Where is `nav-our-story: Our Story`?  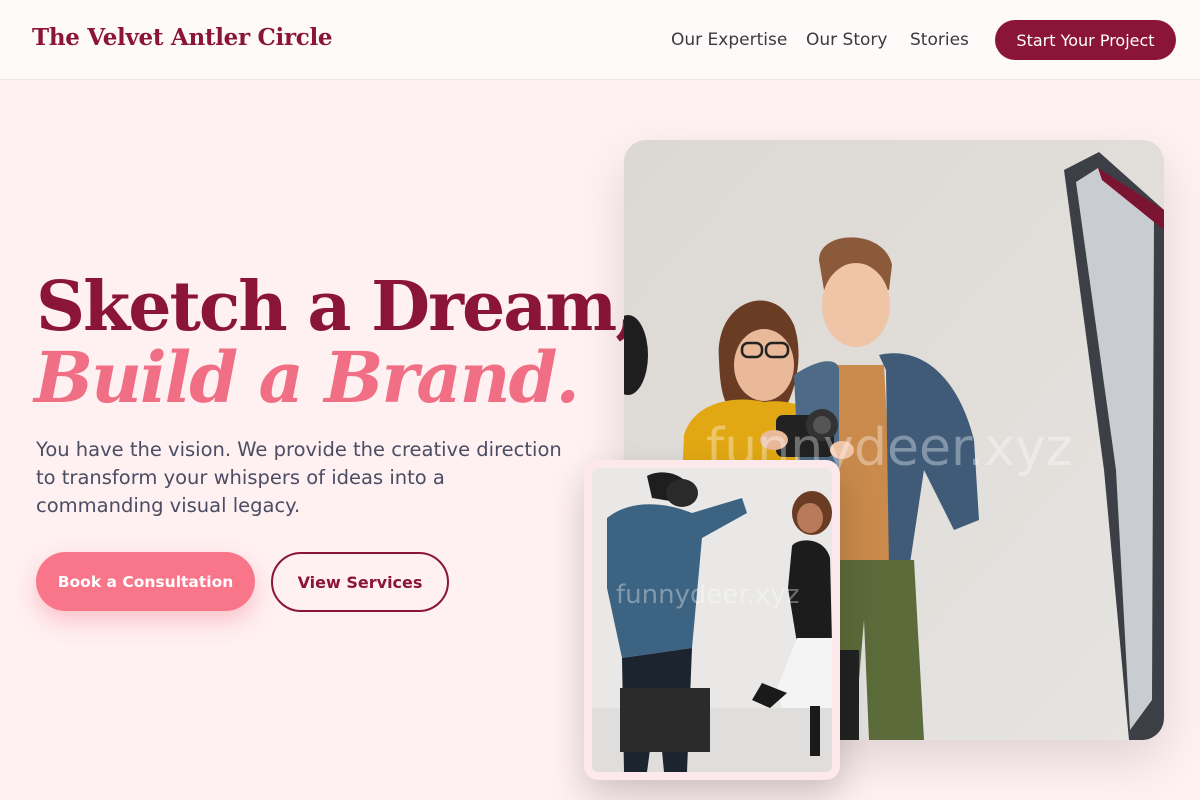 nav-our-story: Our Story is located at coordinates (846, 40).